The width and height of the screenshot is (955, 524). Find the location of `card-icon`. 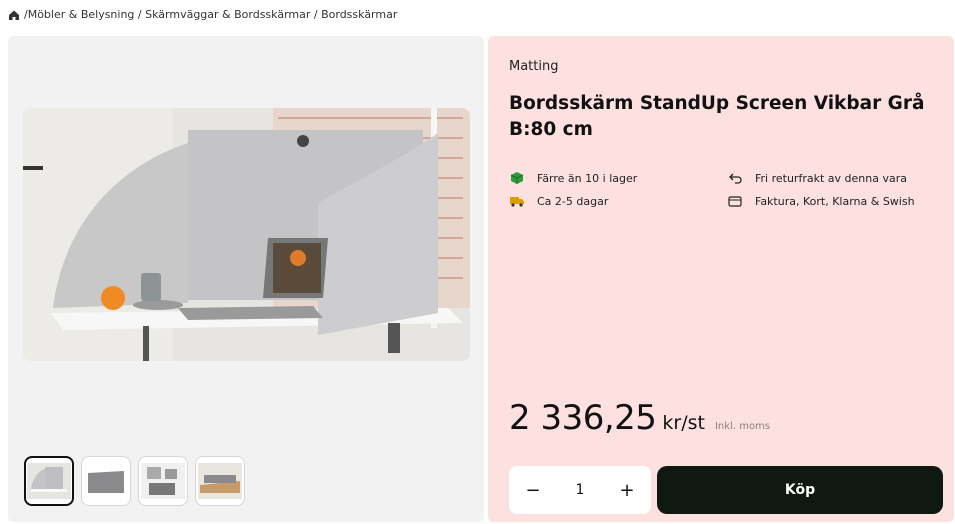

card-icon is located at coordinates (735, 201).